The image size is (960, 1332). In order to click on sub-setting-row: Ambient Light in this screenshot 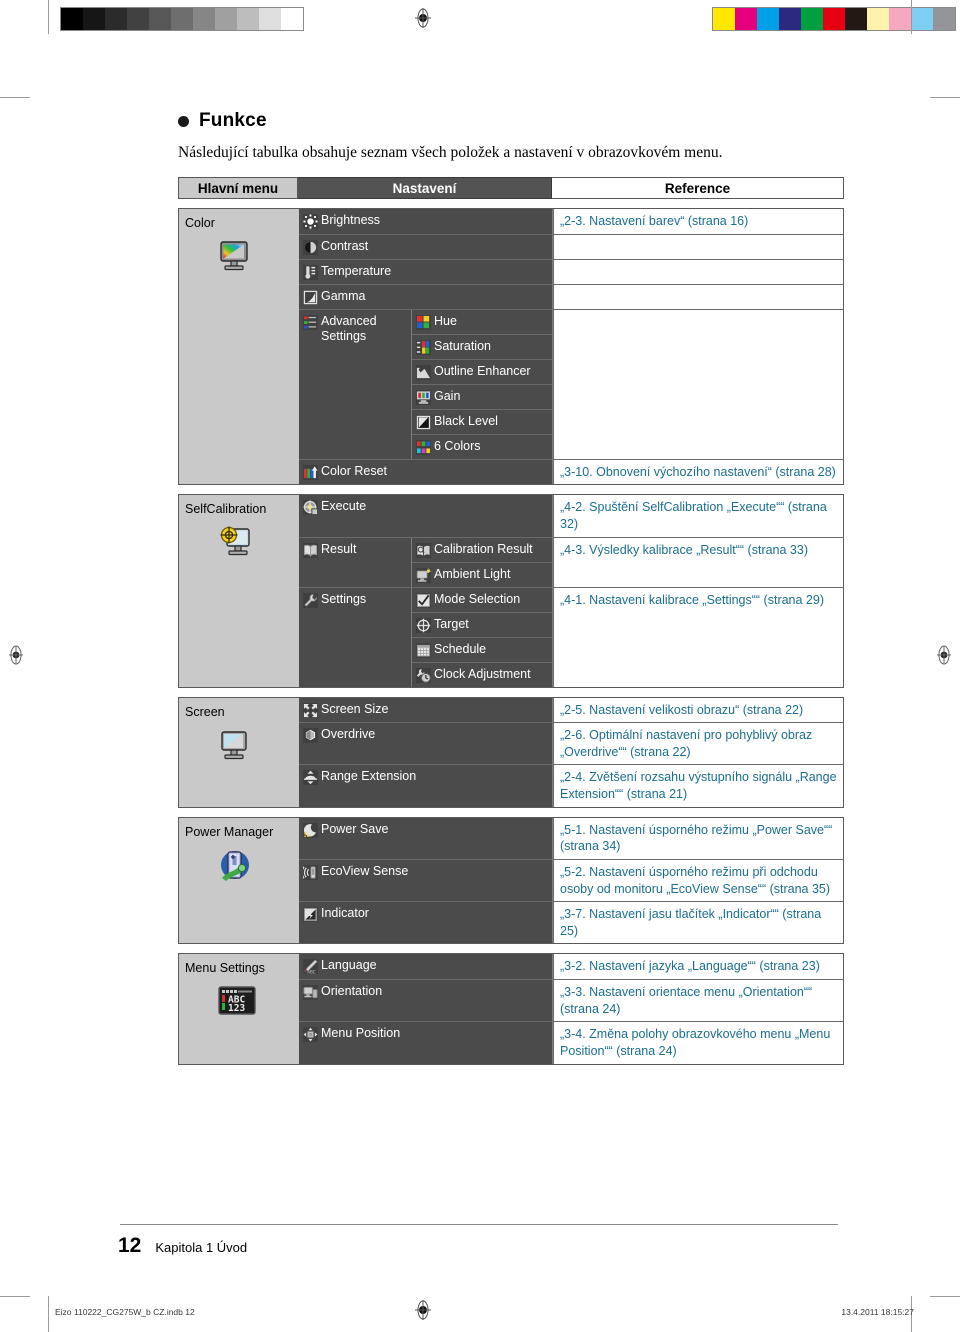, I will do `click(482, 574)`.